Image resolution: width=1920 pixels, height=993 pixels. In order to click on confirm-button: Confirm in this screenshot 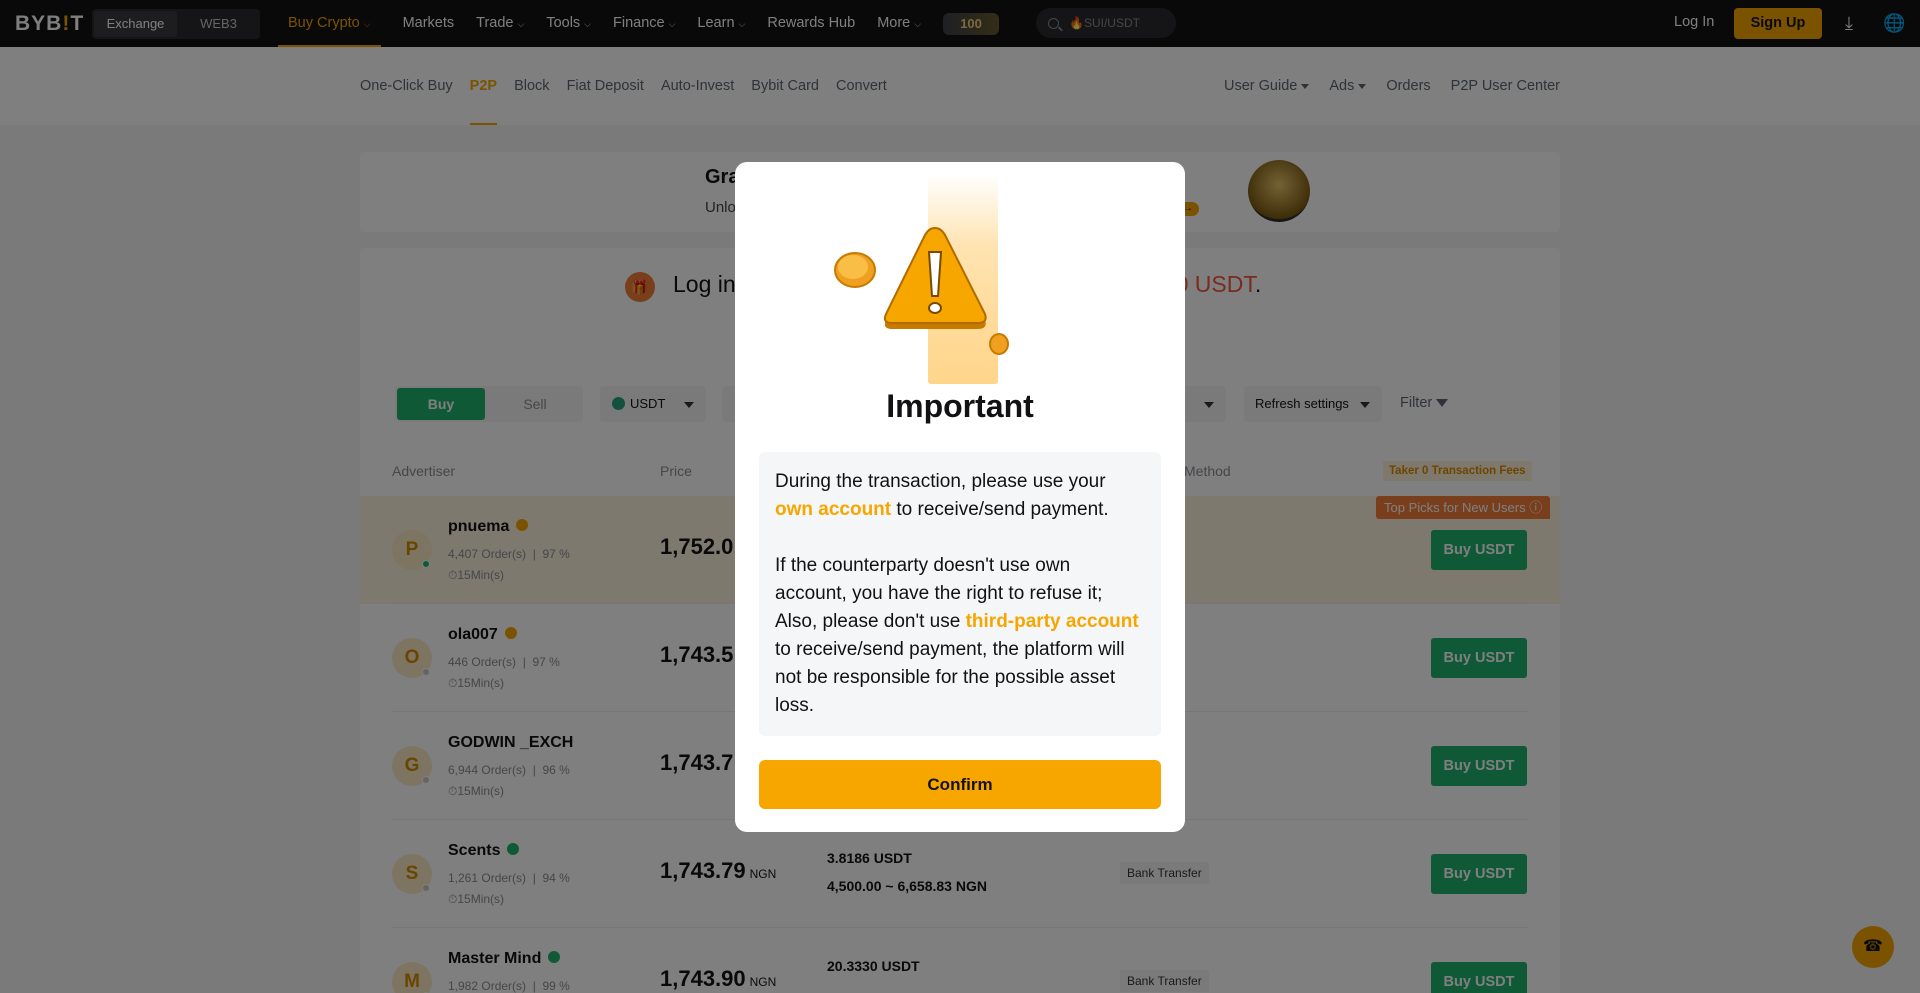, I will do `click(960, 784)`.